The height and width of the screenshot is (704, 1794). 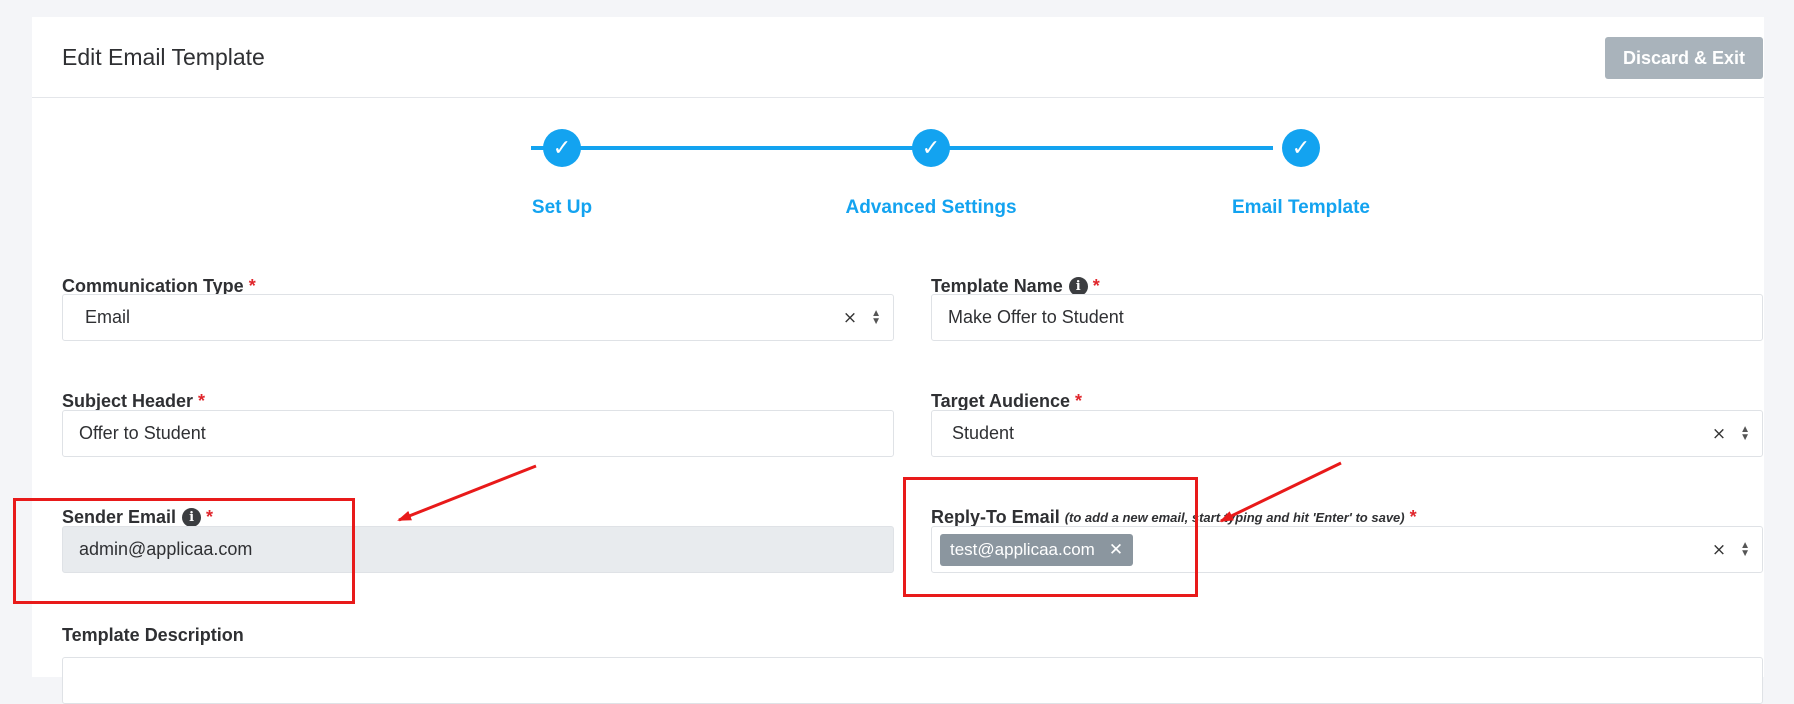 I want to click on annotation-arrows, so click(x=869, y=492).